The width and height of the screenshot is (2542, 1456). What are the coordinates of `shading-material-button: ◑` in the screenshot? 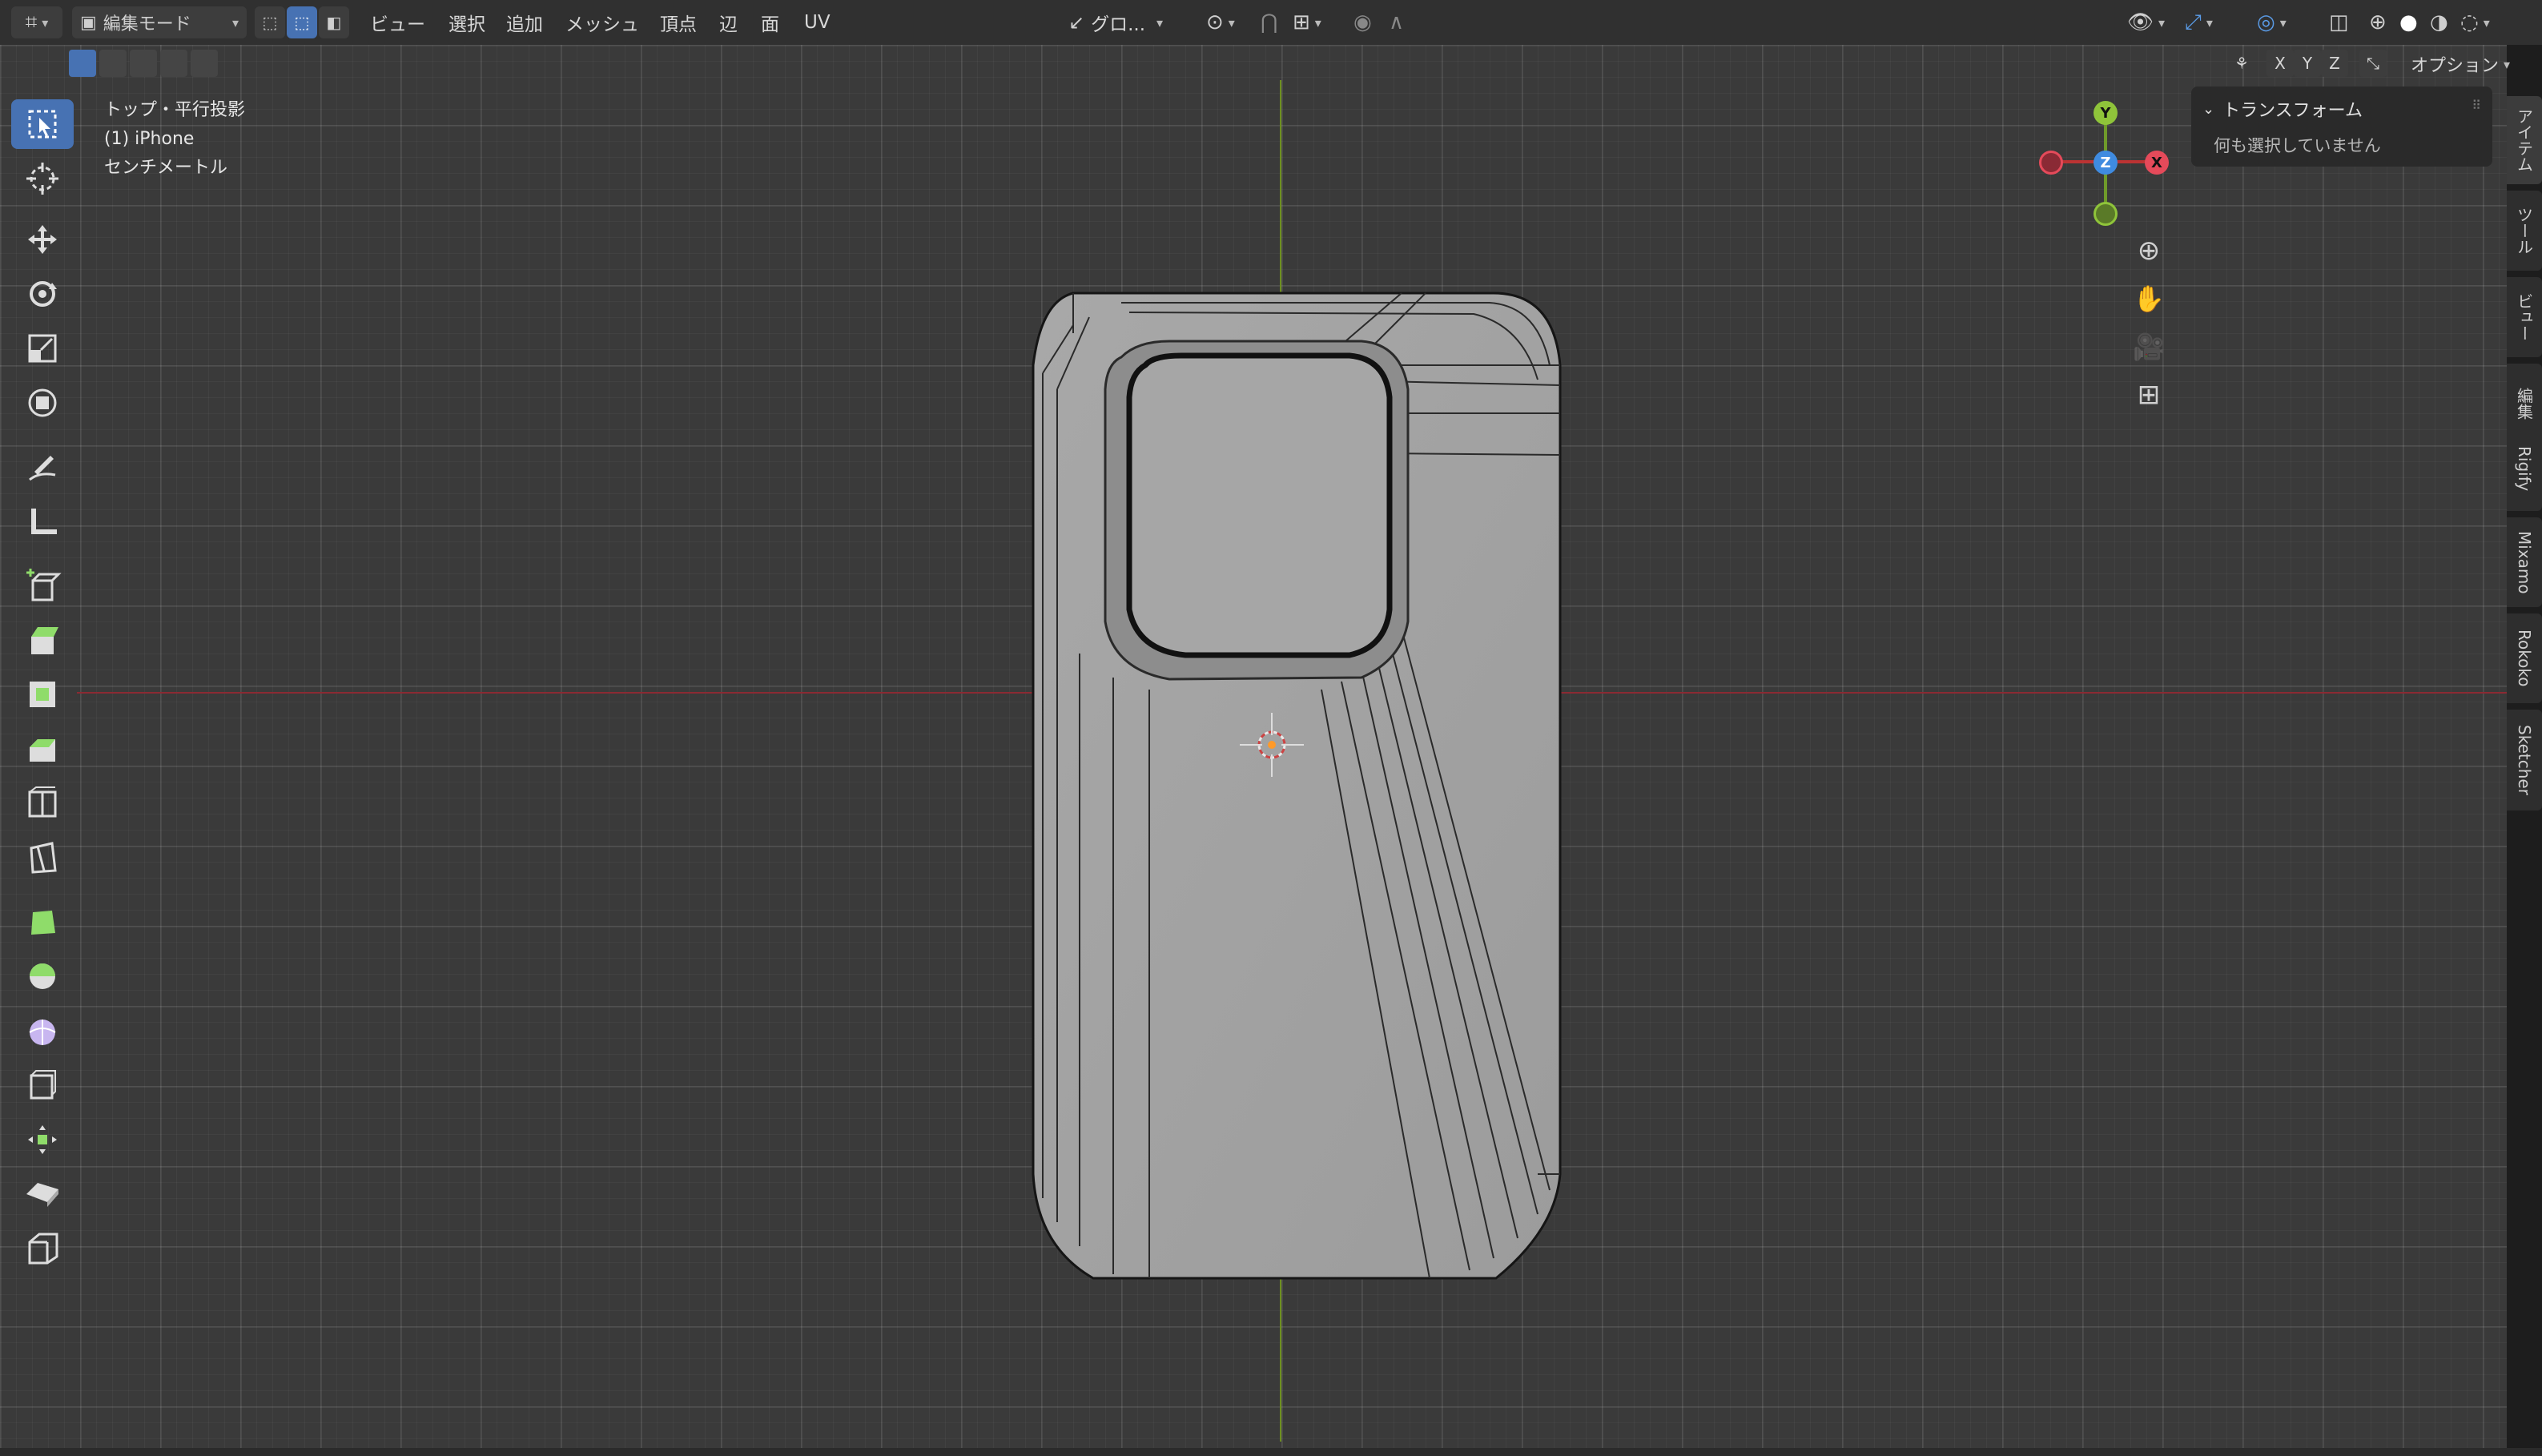 It's located at (2439, 22).